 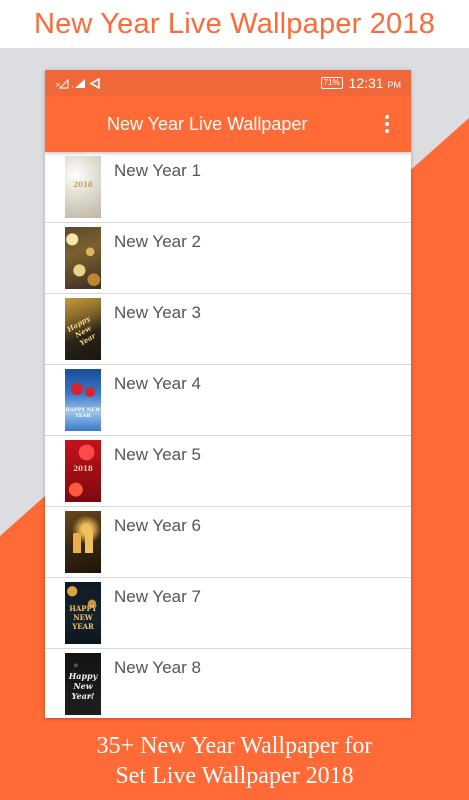 I want to click on status-icons-left: × ᵢ, so click(x=78, y=83).